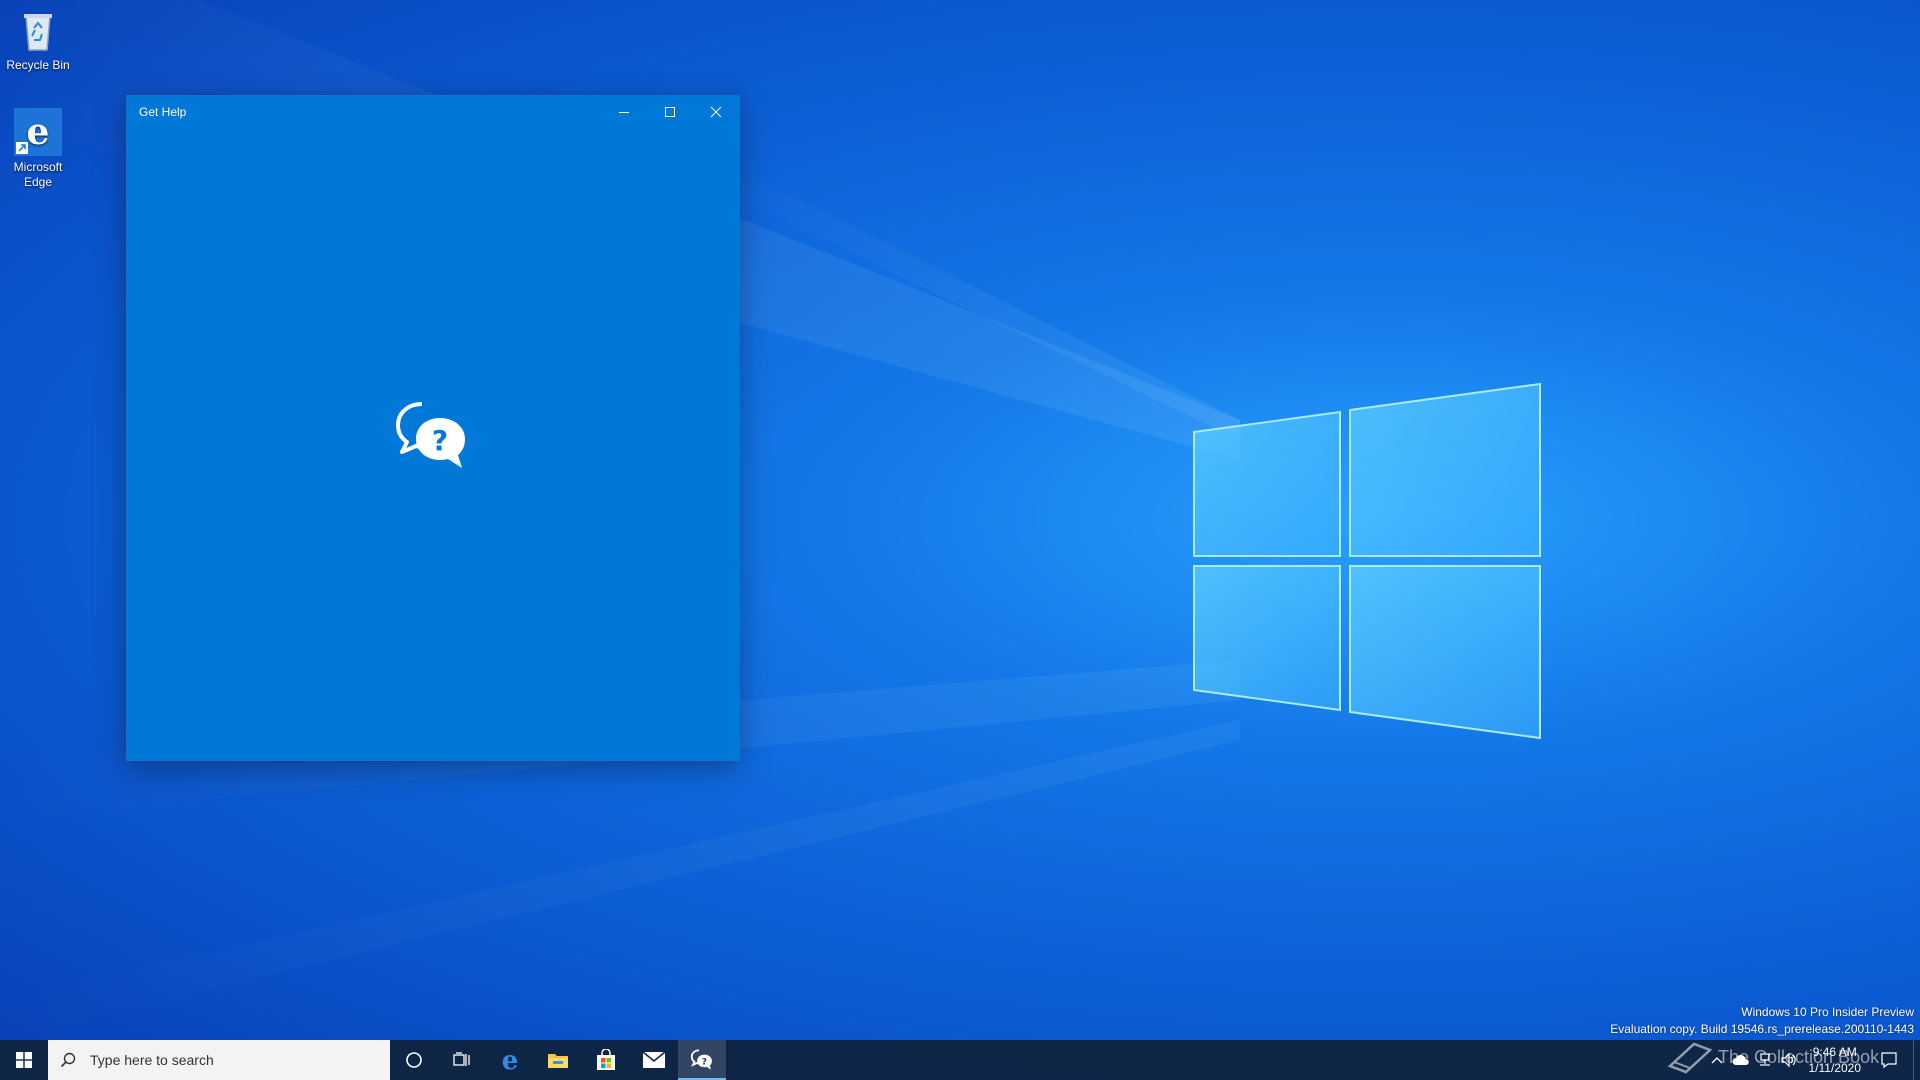 Image resolution: width=1920 pixels, height=1080 pixels. I want to click on search-placeholder: Type here to search, so click(152, 1060).